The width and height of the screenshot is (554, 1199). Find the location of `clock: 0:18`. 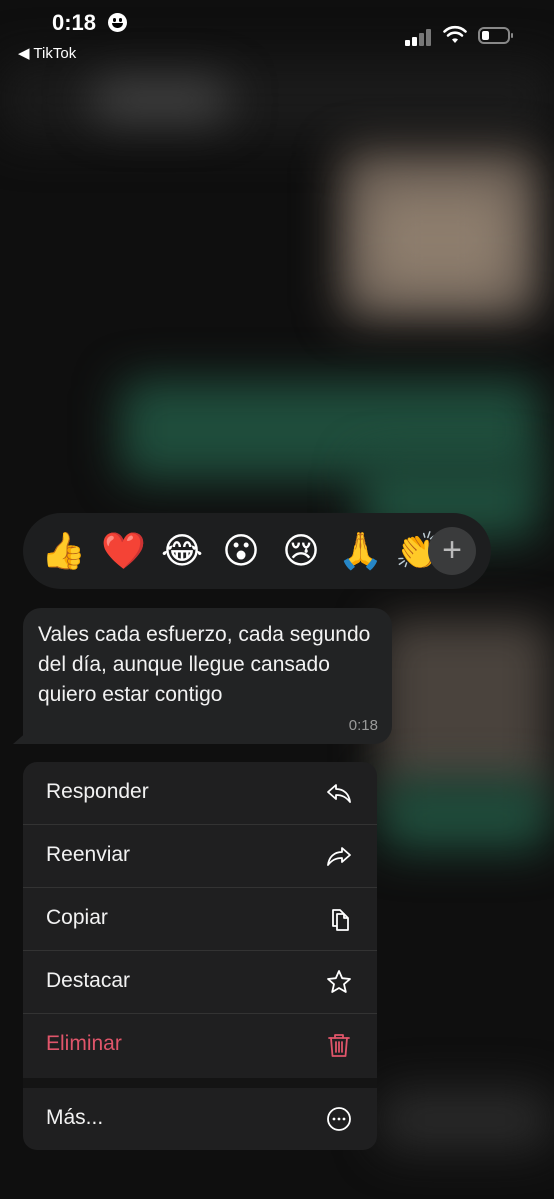

clock: 0:18 is located at coordinates (74, 22).